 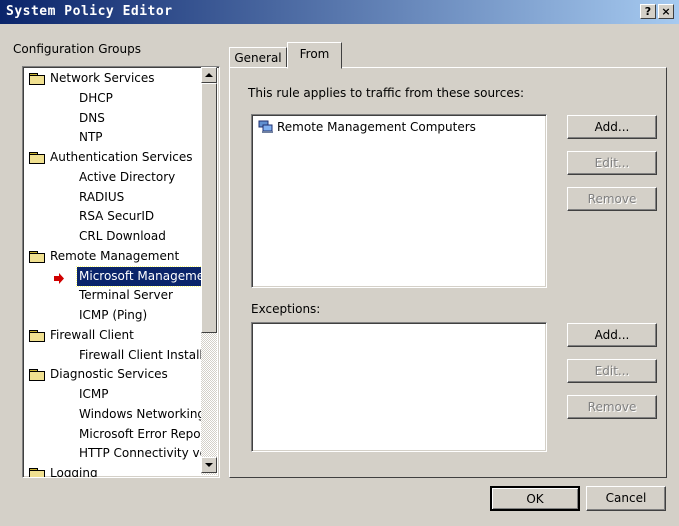 I want to click on scroll-down-button, so click(x=209, y=465).